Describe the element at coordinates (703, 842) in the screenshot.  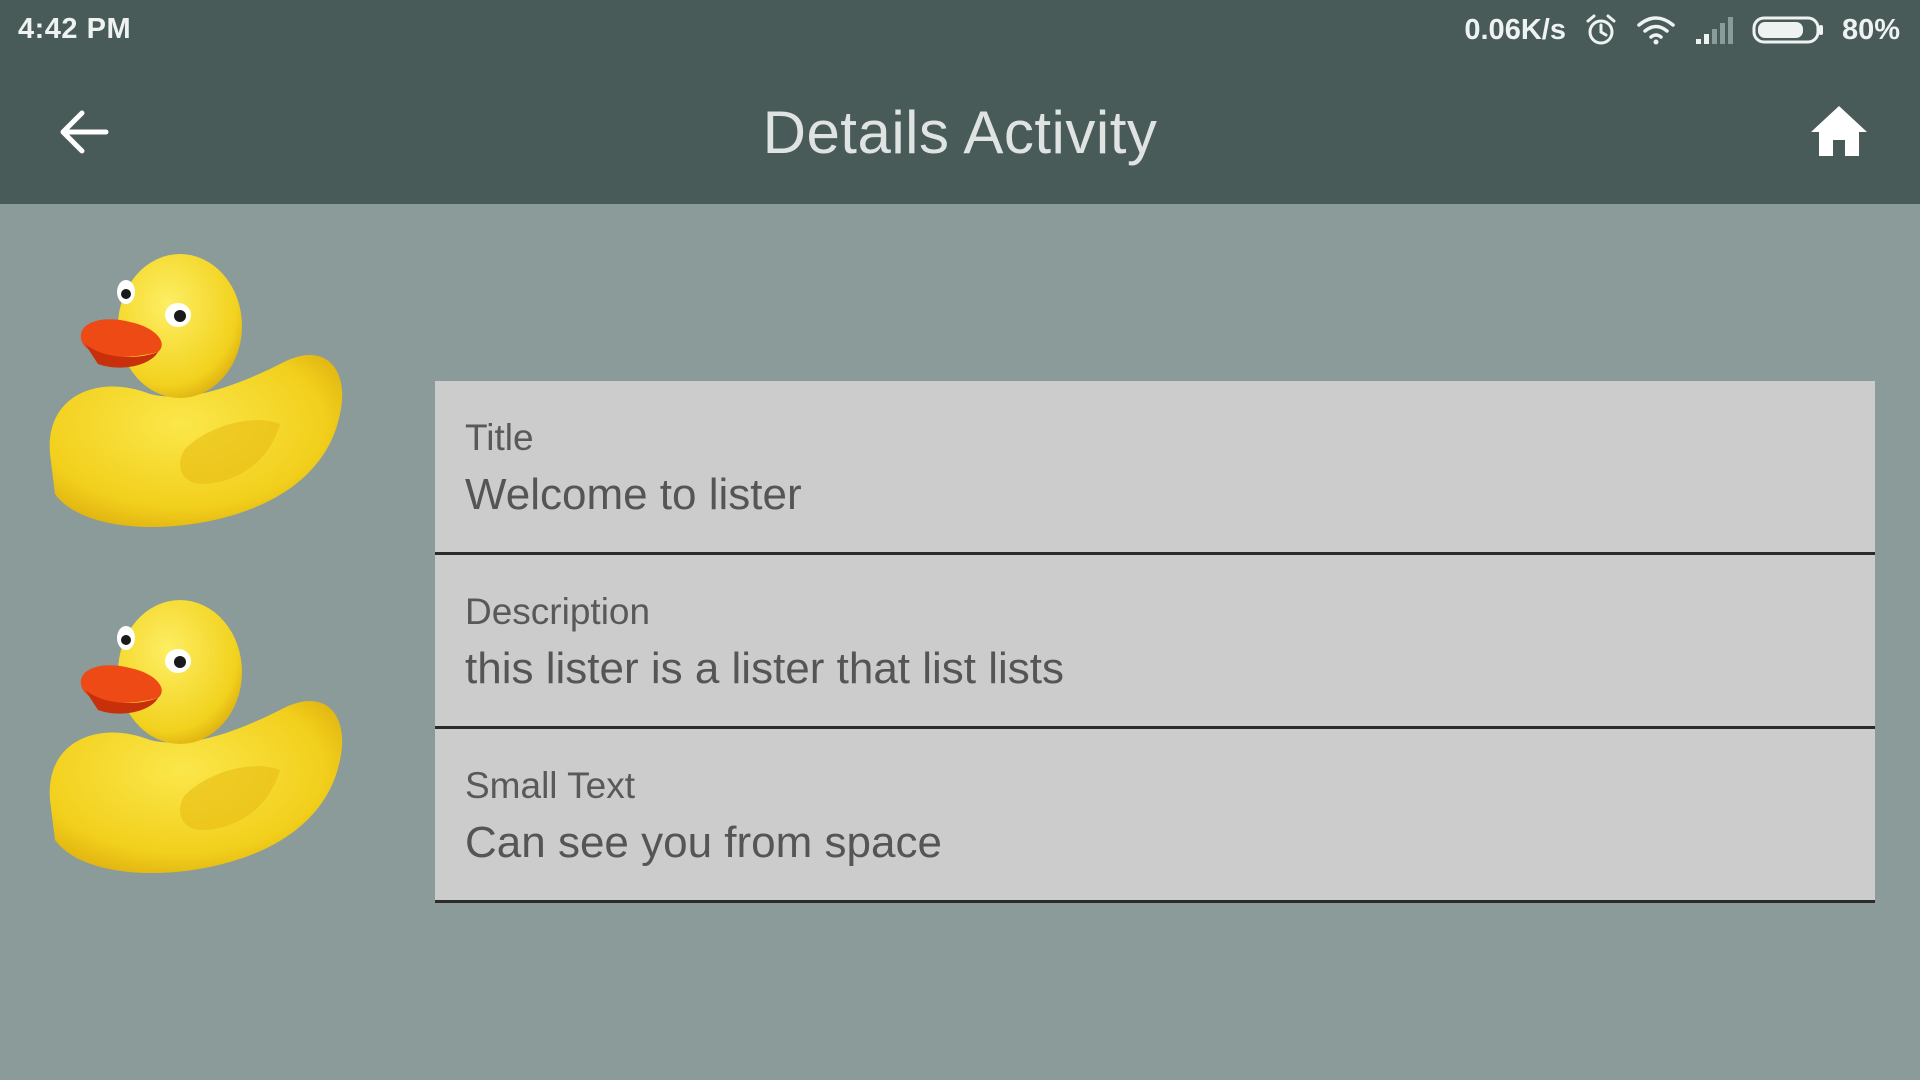
I see `detail-value: Can see you from space` at that location.